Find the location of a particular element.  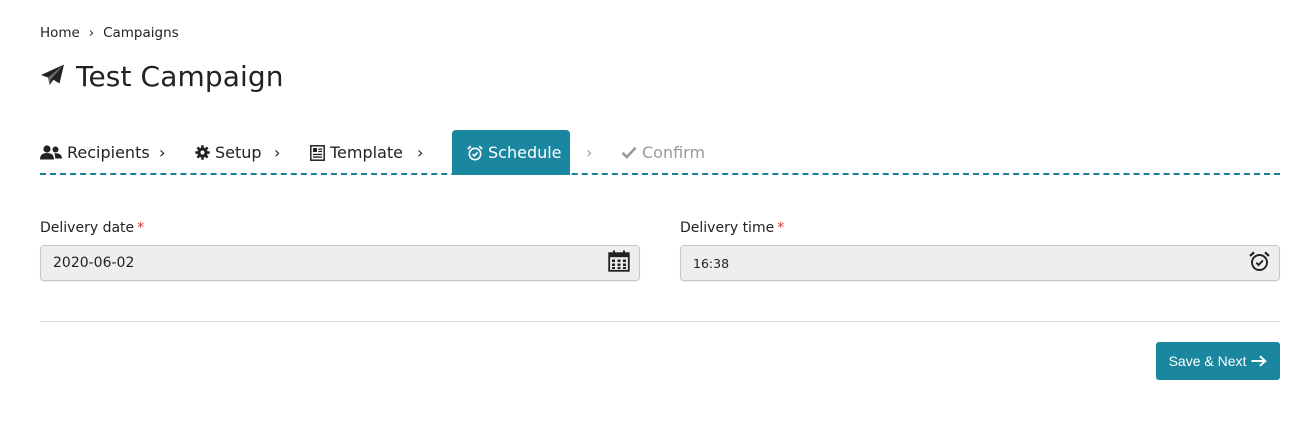

step-recipients: Recipients is located at coordinates (95, 152).